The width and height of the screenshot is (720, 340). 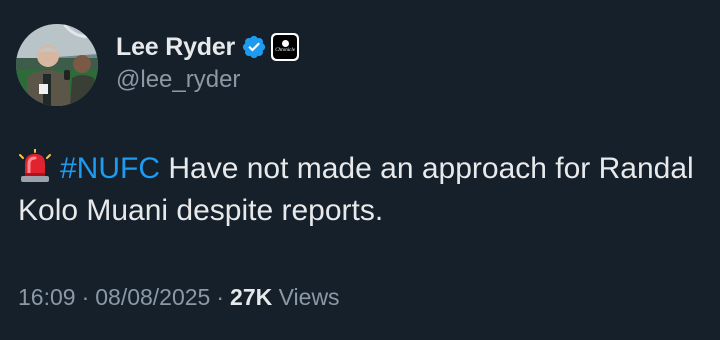 I want to click on tweet-time: 16:09, so click(x=47, y=297).